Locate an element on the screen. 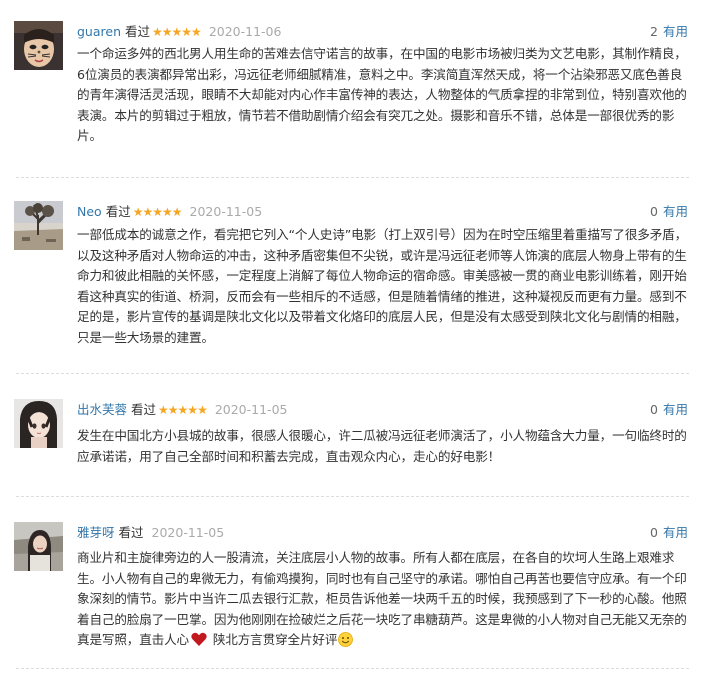  author-link: Neo is located at coordinates (89, 211).